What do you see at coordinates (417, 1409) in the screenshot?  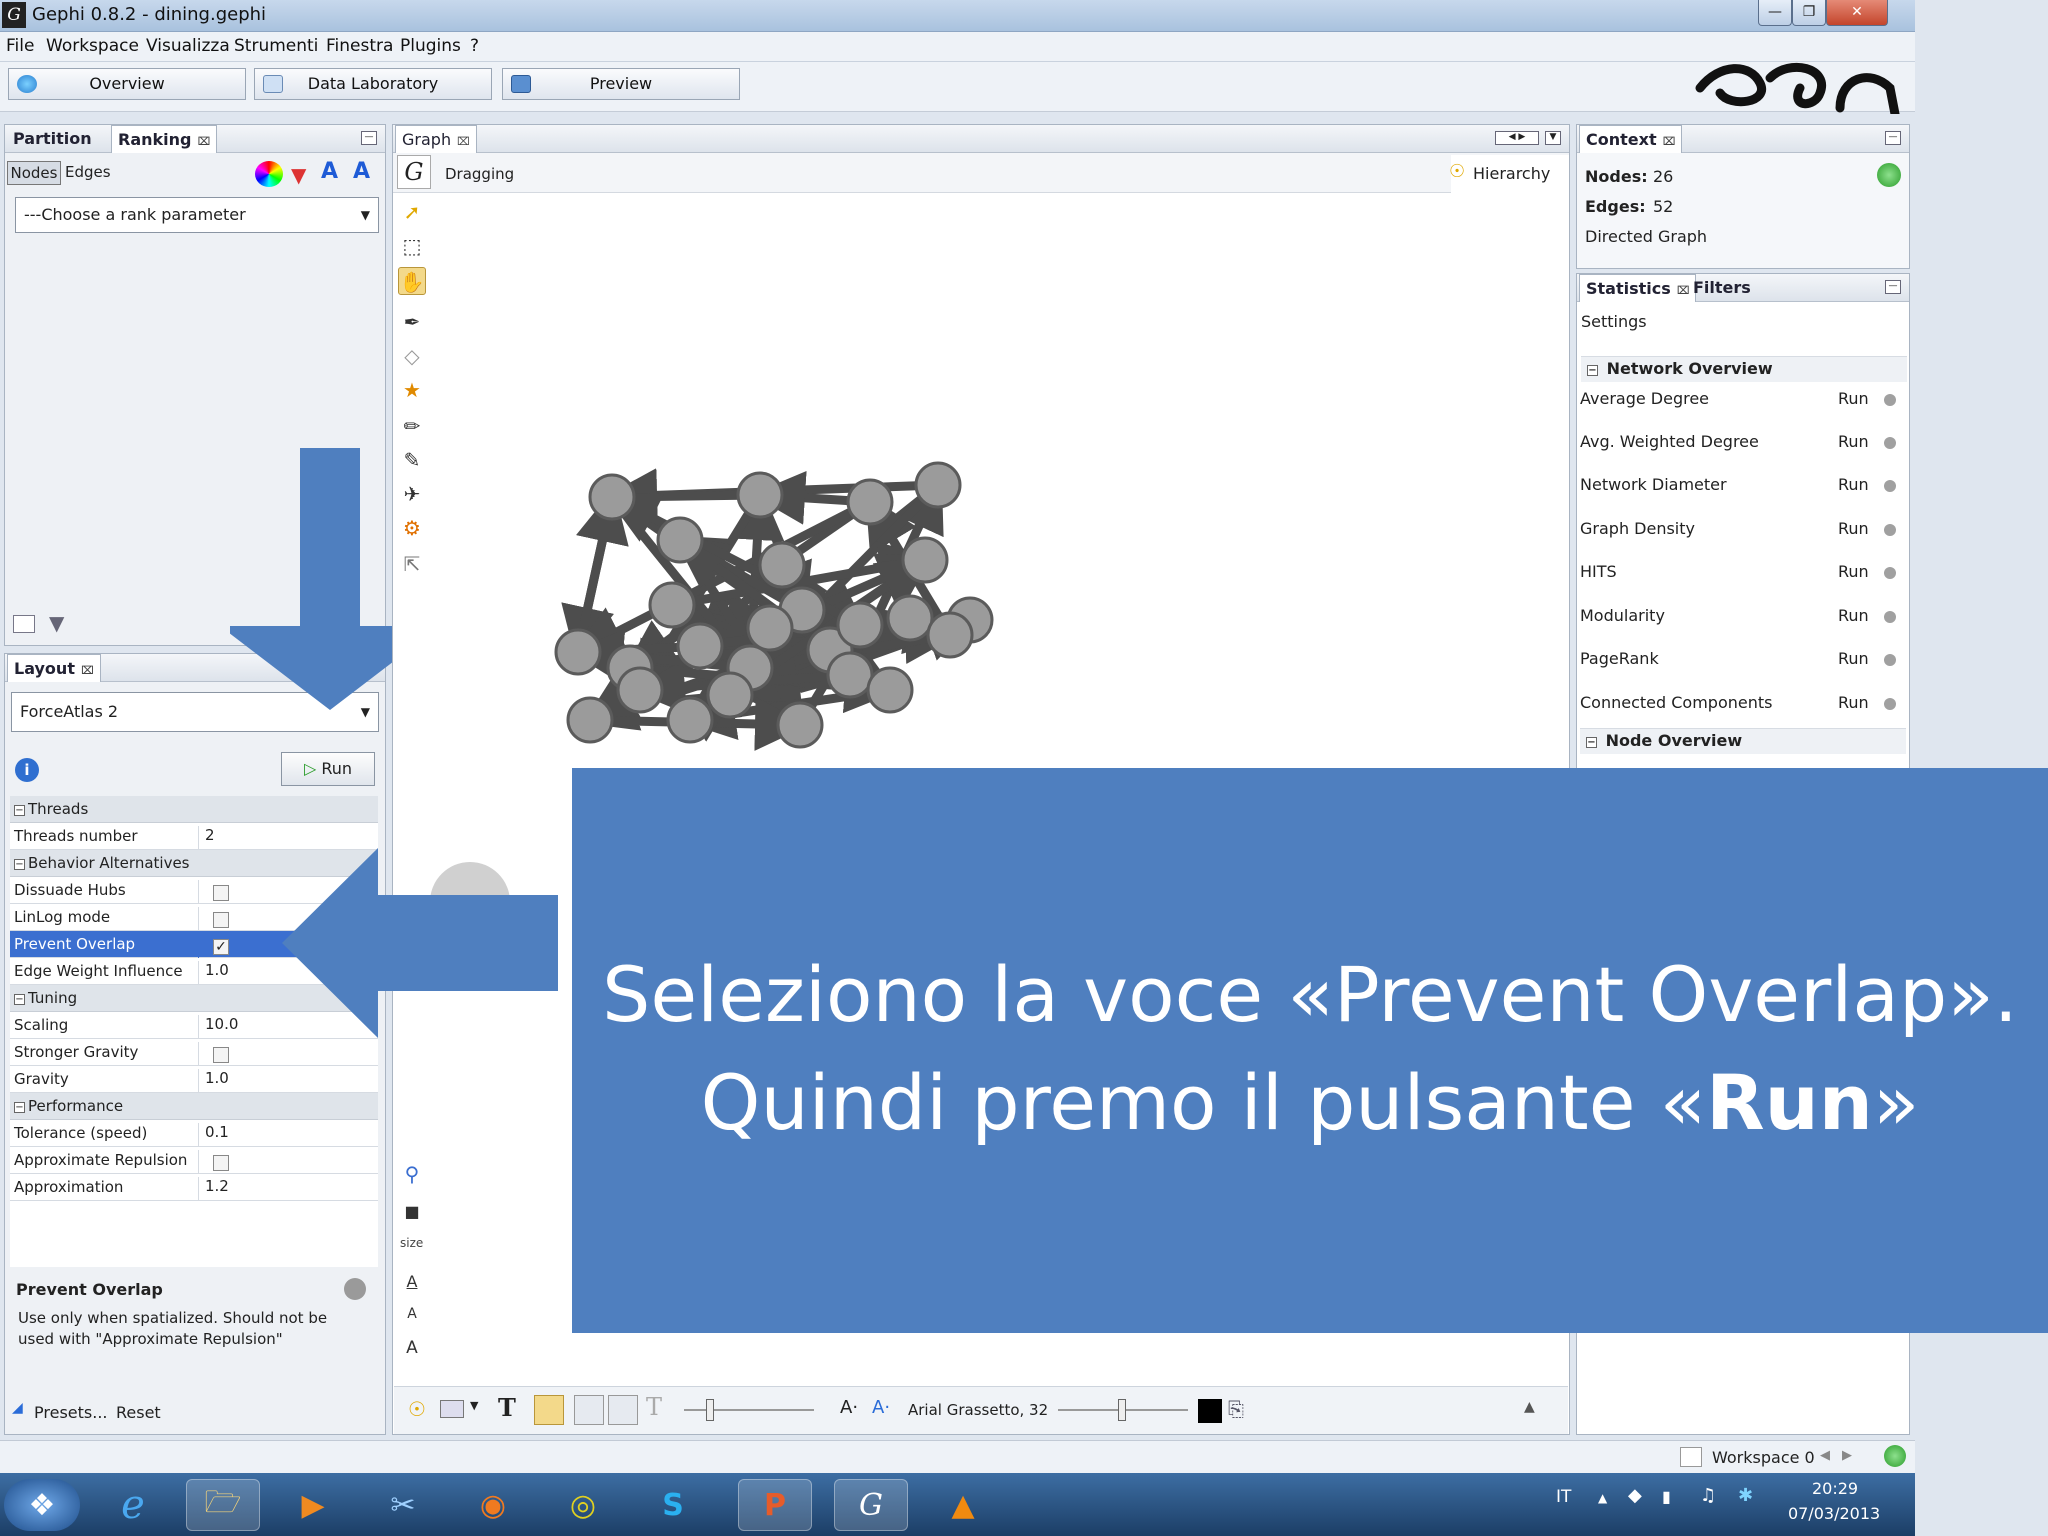 I see `light-icon: ☉` at bounding box center [417, 1409].